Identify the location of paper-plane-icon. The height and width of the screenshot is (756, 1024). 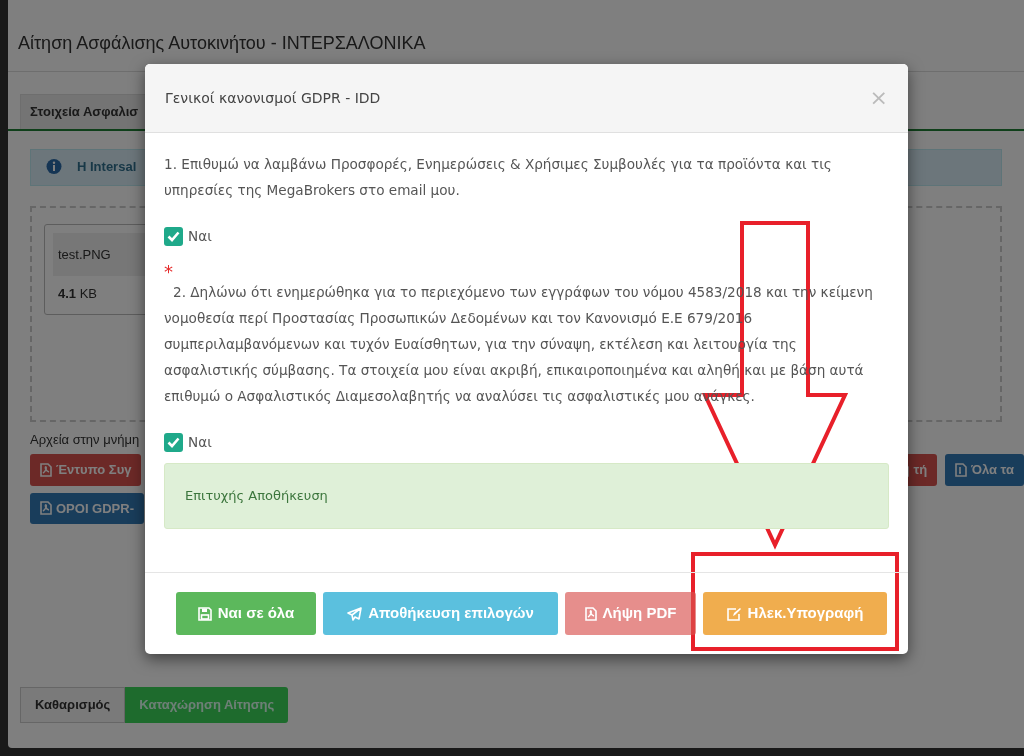
(355, 613).